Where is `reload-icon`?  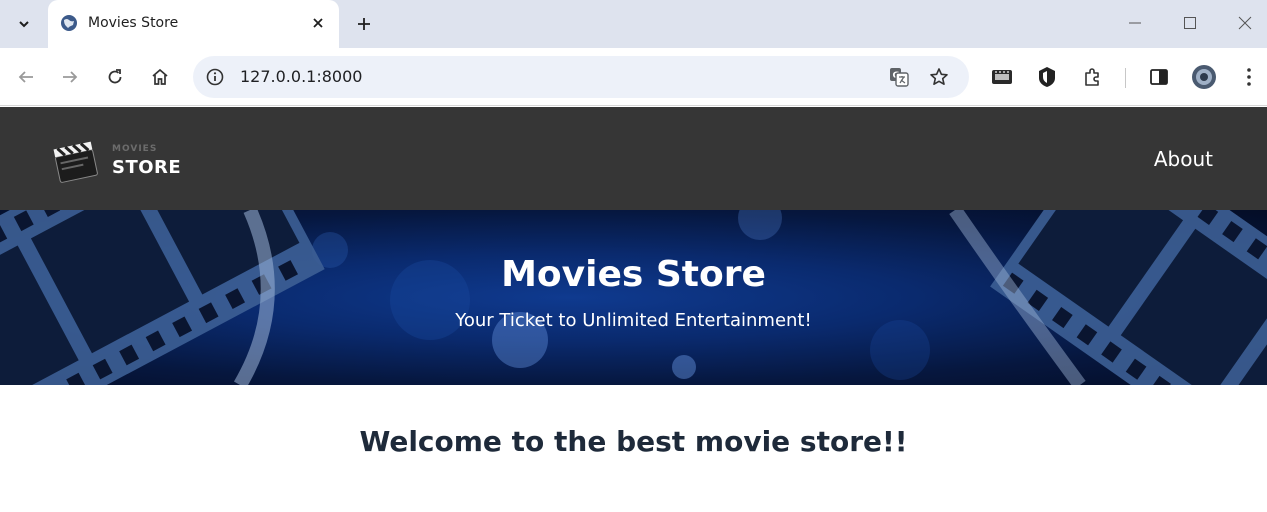 reload-icon is located at coordinates (115, 76).